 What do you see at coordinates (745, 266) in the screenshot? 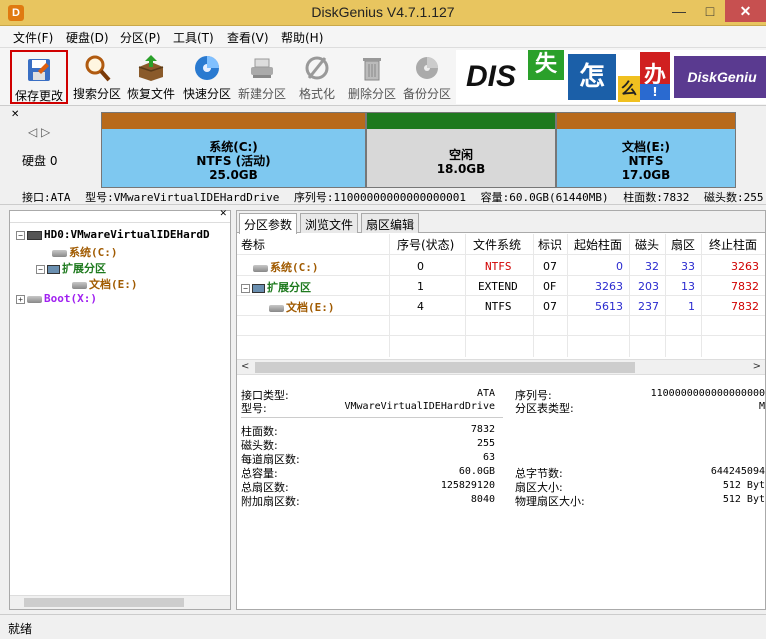
I see `row-end-cyl: 3263` at bounding box center [745, 266].